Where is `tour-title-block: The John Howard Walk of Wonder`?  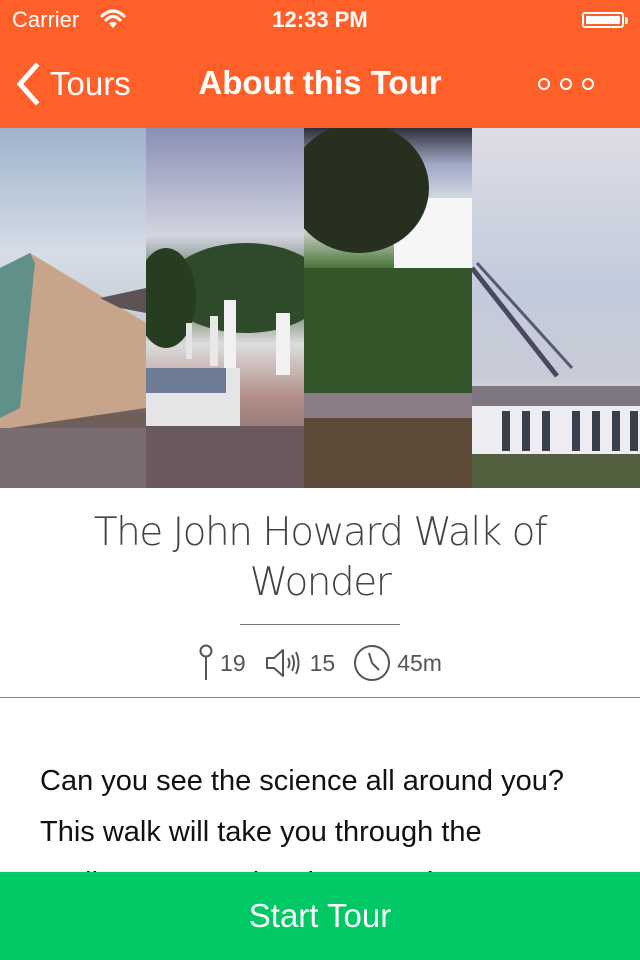 tour-title-block: The John Howard Walk of Wonder is located at coordinates (320, 558).